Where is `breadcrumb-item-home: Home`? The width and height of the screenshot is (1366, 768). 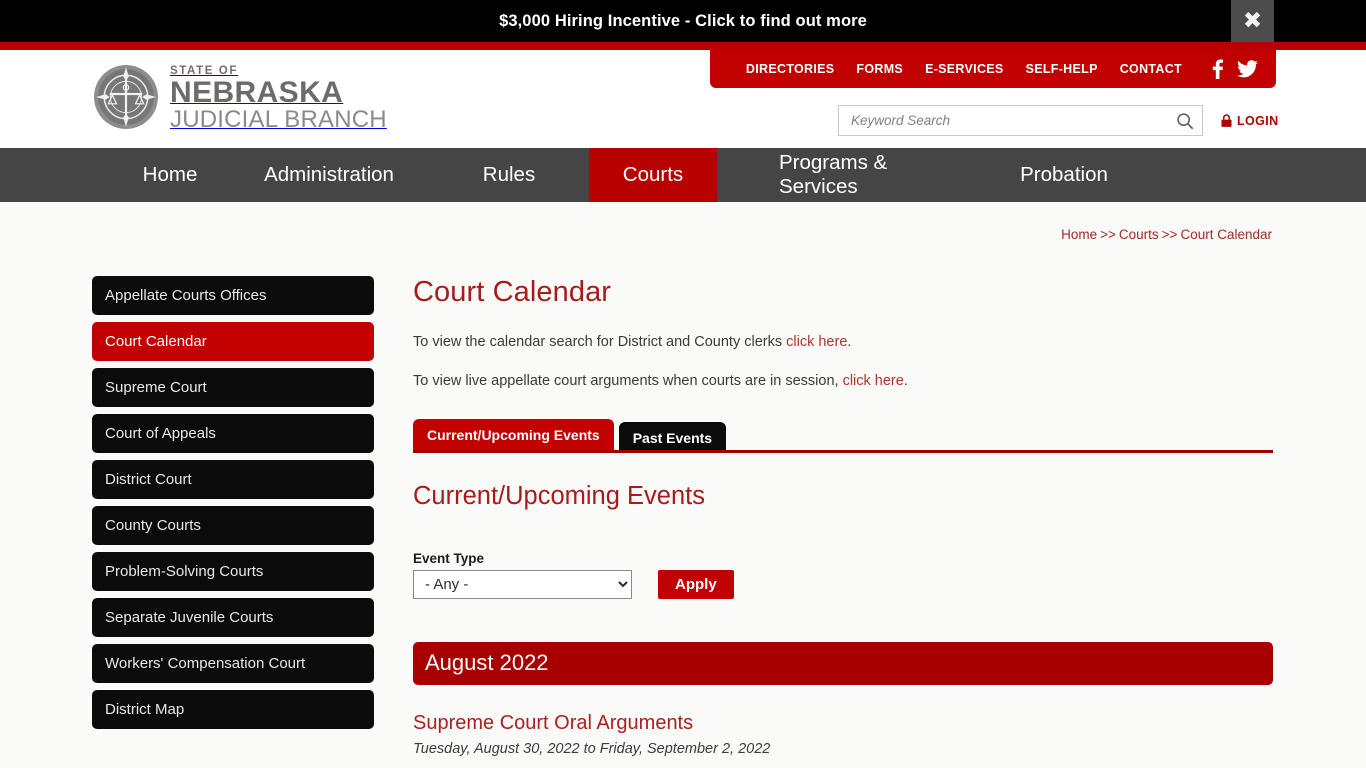 breadcrumb-item-home: Home is located at coordinates (1079, 234).